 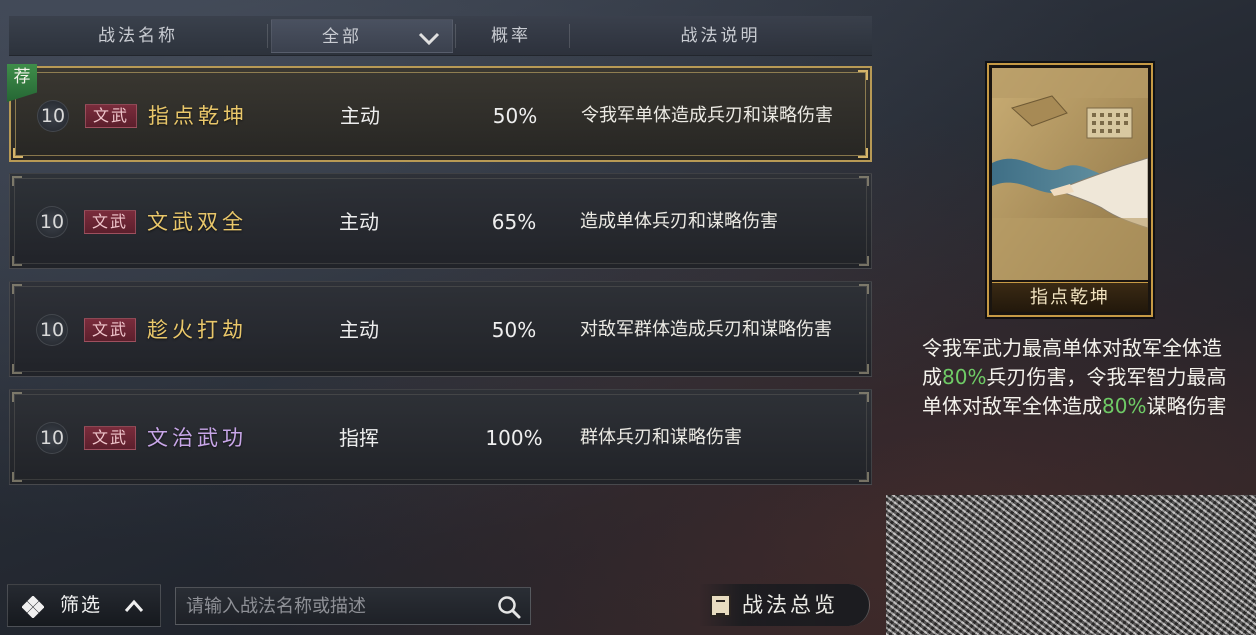 I want to click on skill-row-wenzhi-wugong: 10 文武 文治武功 指挥 100% 群体兵刃和谋略伤害, so click(x=440, y=437).